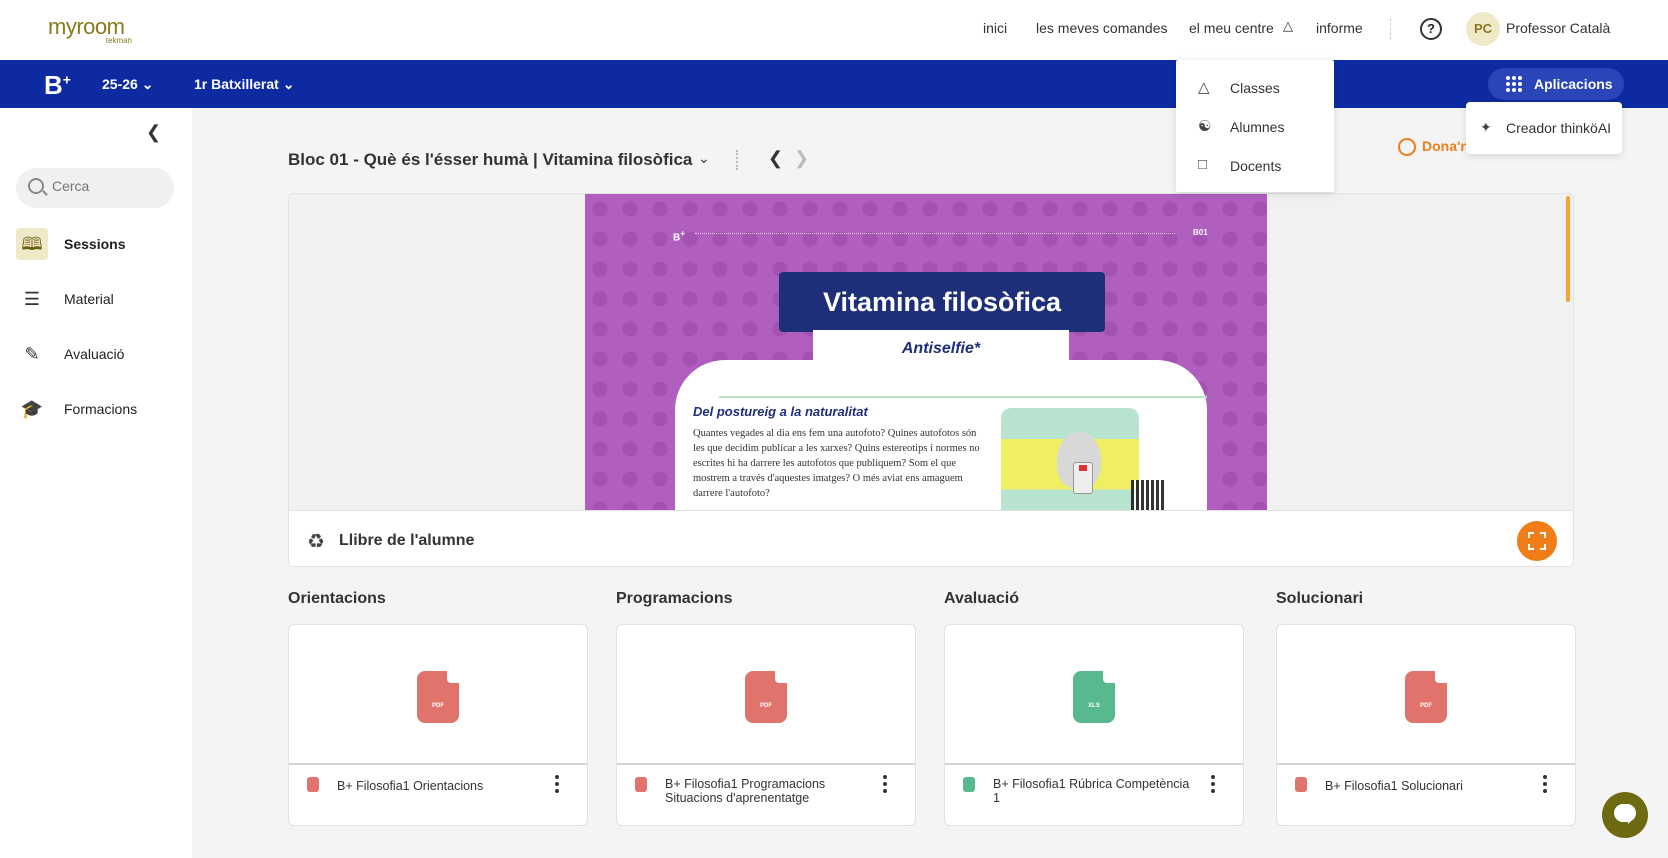  I want to click on feedback-link: Dona'n, so click(1433, 147).